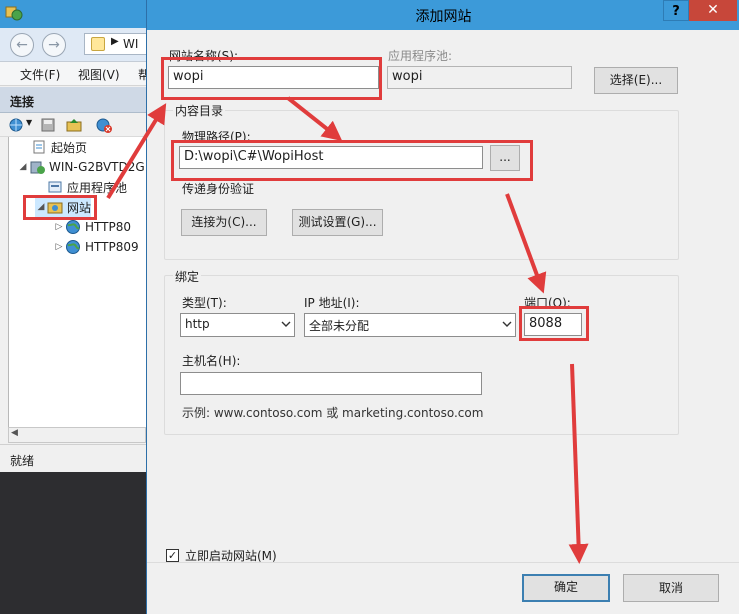 This screenshot has width=739, height=614. I want to click on tree-item-app-pools: 应用程序池, so click(81, 187).